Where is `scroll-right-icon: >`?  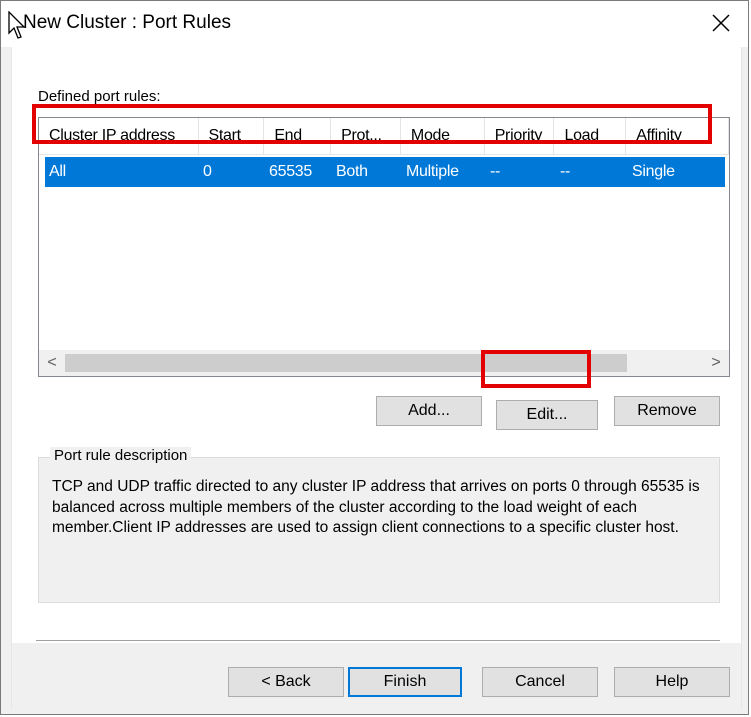
scroll-right-icon: > is located at coordinates (716, 363).